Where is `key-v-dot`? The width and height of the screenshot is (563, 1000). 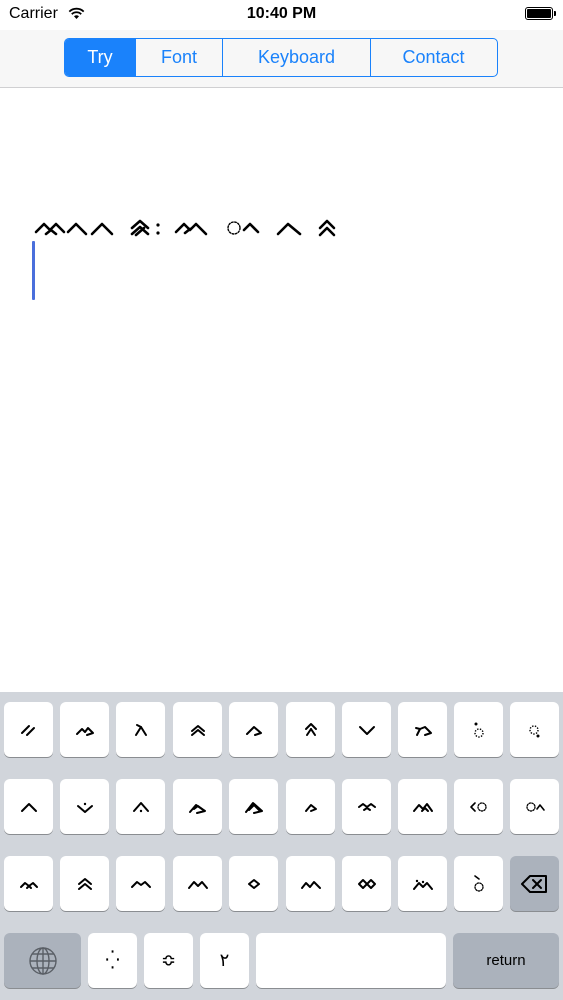 key-v-dot is located at coordinates (84, 806).